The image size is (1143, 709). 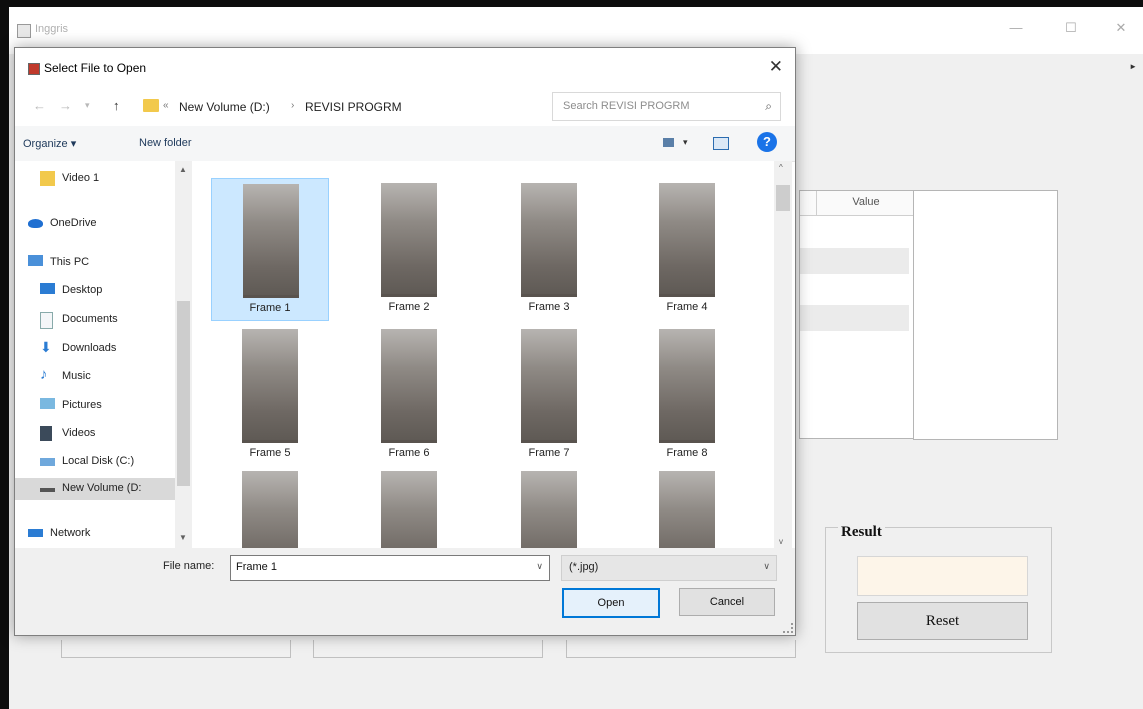 I want to click on file-name-label: Frame 4, so click(x=687, y=307).